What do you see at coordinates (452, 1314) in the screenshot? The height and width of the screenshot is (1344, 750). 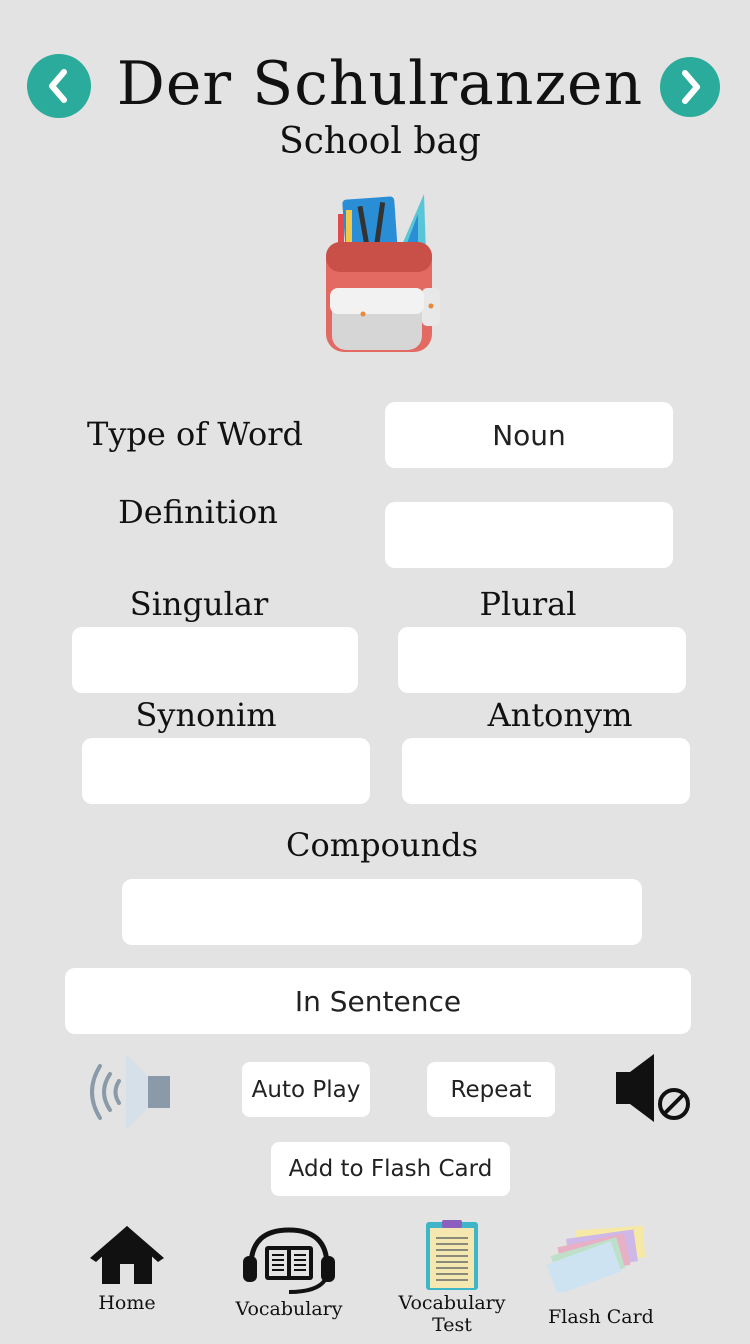 I see `nav-label-vocabulary-test: Vocabulary Test` at bounding box center [452, 1314].